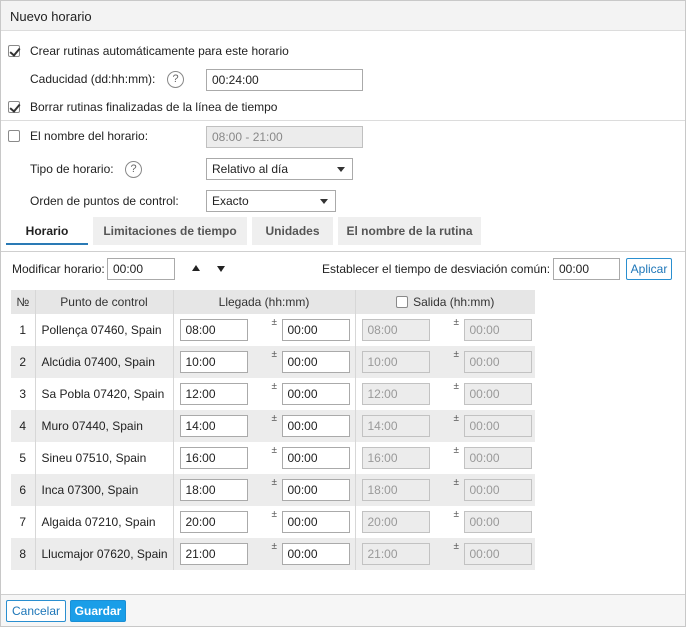 This screenshot has height=627, width=686. Describe the element at coordinates (58, 269) in the screenshot. I see `modify-schedule-label: Modificar horario:` at that location.